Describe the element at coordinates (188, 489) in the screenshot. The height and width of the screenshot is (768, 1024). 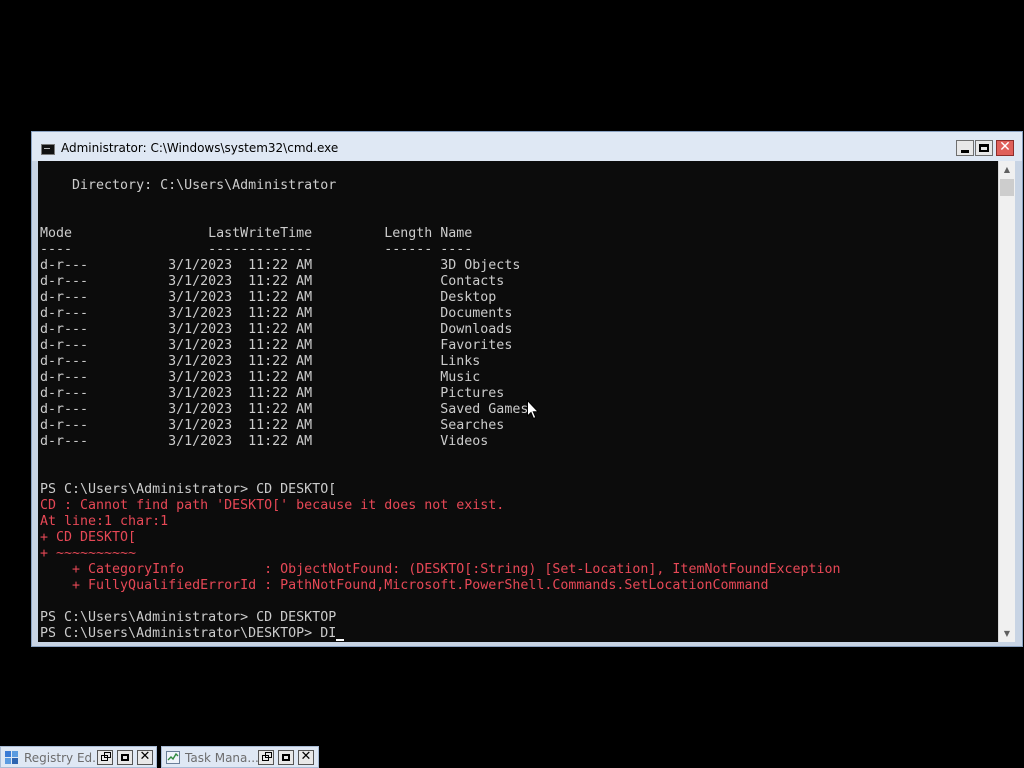
I see `console-line-text: PS C:\Users\Administrator> CD DESKTO[` at that location.